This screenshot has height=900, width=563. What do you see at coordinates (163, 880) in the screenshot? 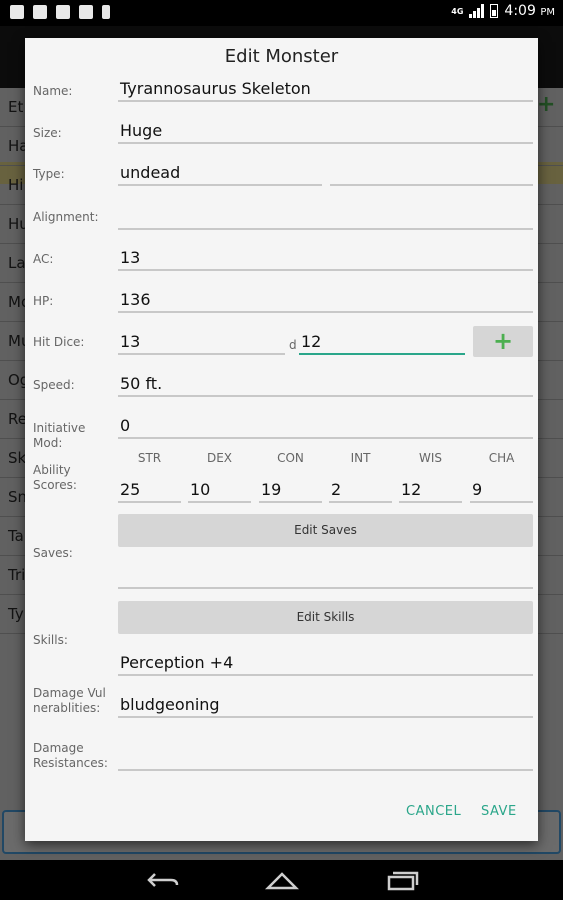
I see `back-icon` at bounding box center [163, 880].